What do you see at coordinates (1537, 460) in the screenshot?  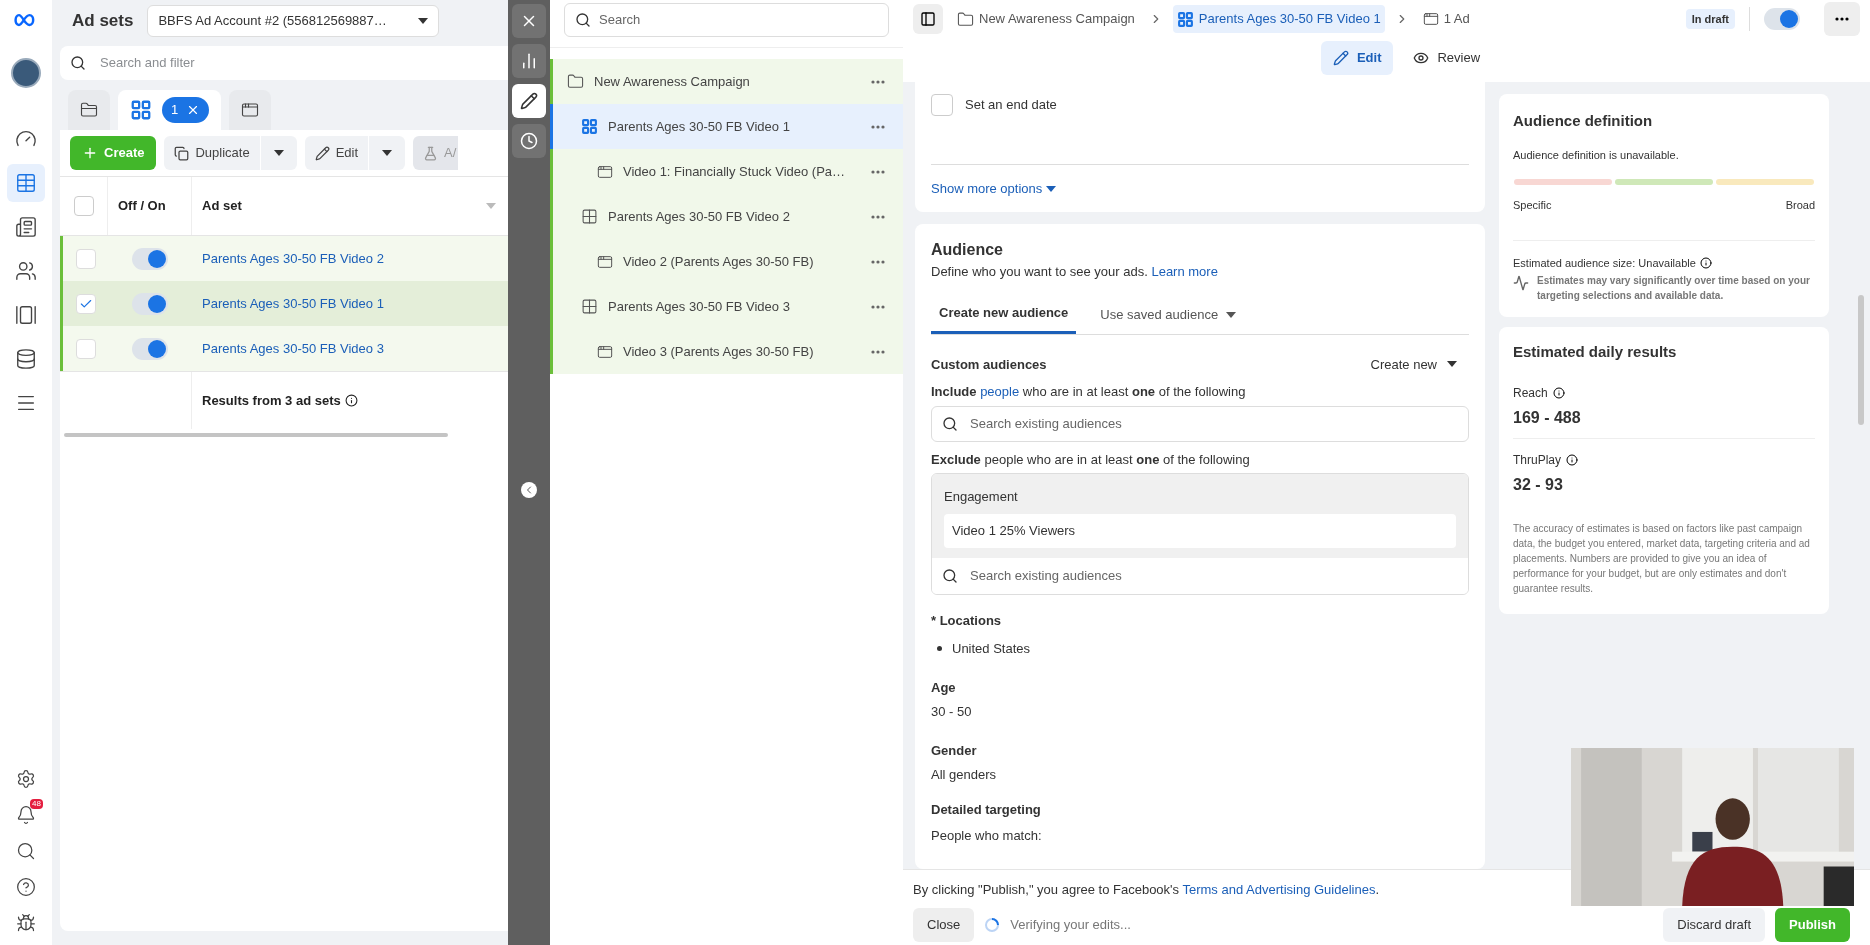 I see `metric-label: ThruPlay` at bounding box center [1537, 460].